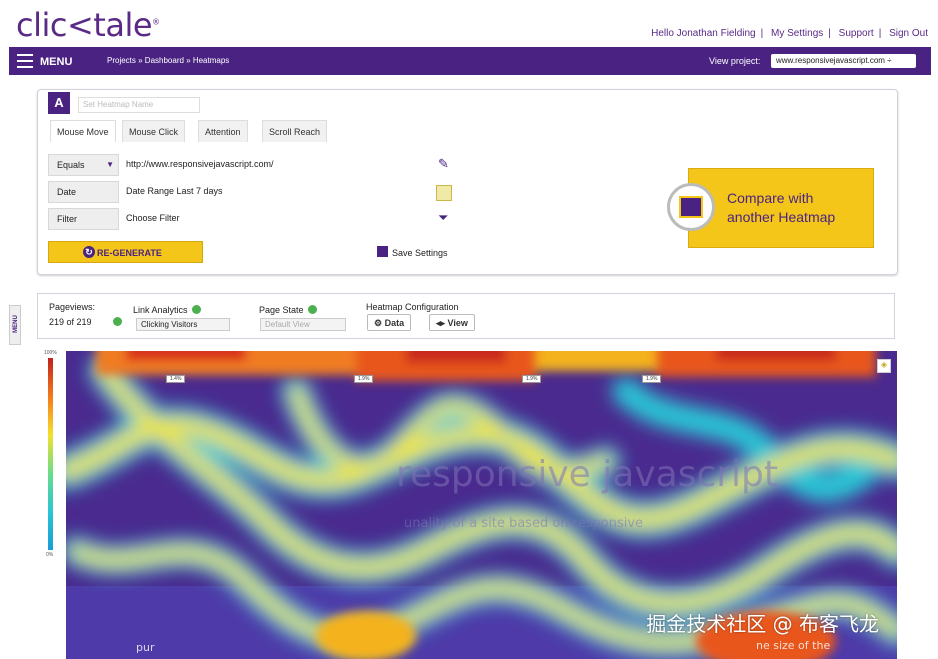  I want to click on url-value: http://www.responsivejavascript.com/, so click(200, 164).